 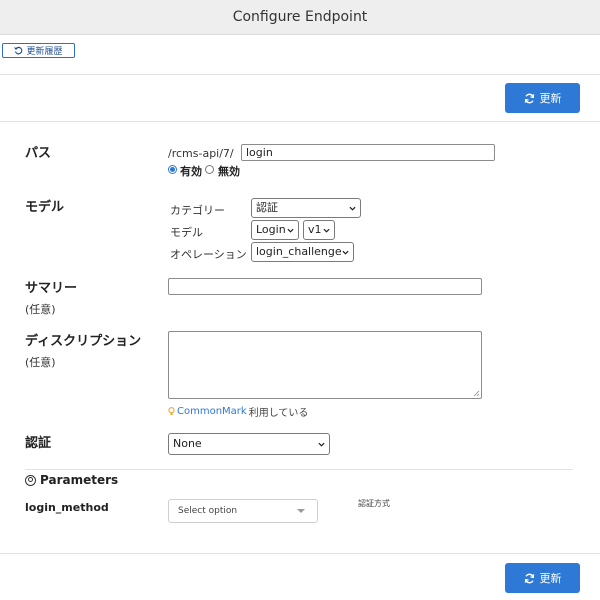 What do you see at coordinates (208, 511) in the screenshot?
I see `param-login-method-placeholder: Select option` at bounding box center [208, 511].